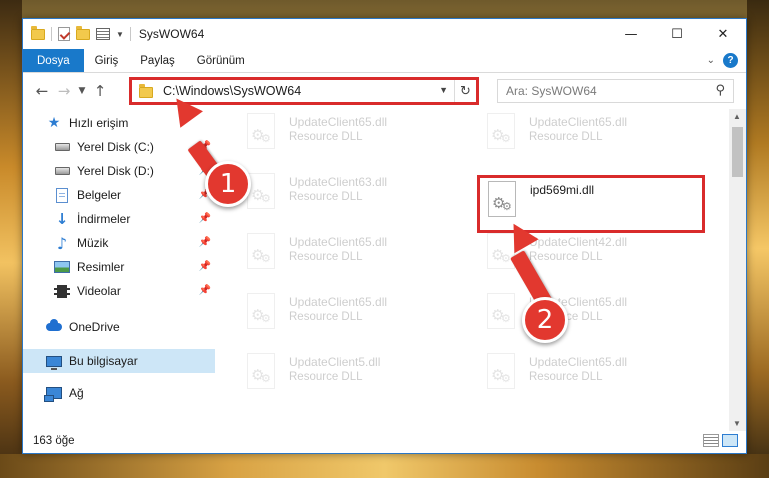 Image resolution: width=769 pixels, height=478 pixels. What do you see at coordinates (82, 91) in the screenshot?
I see `recent-locations-dropdown-icon: ▼` at bounding box center [82, 91].